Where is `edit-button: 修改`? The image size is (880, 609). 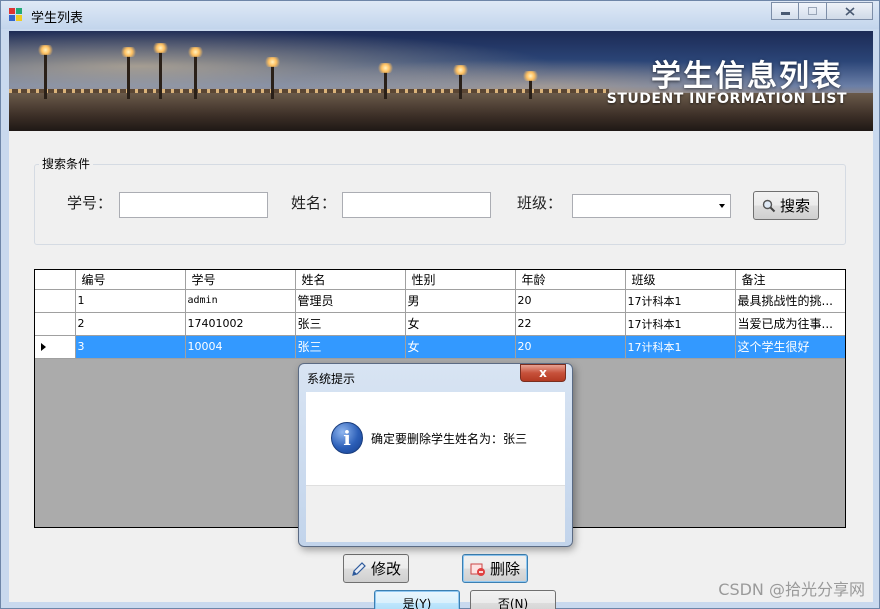 edit-button: 修改 is located at coordinates (376, 568).